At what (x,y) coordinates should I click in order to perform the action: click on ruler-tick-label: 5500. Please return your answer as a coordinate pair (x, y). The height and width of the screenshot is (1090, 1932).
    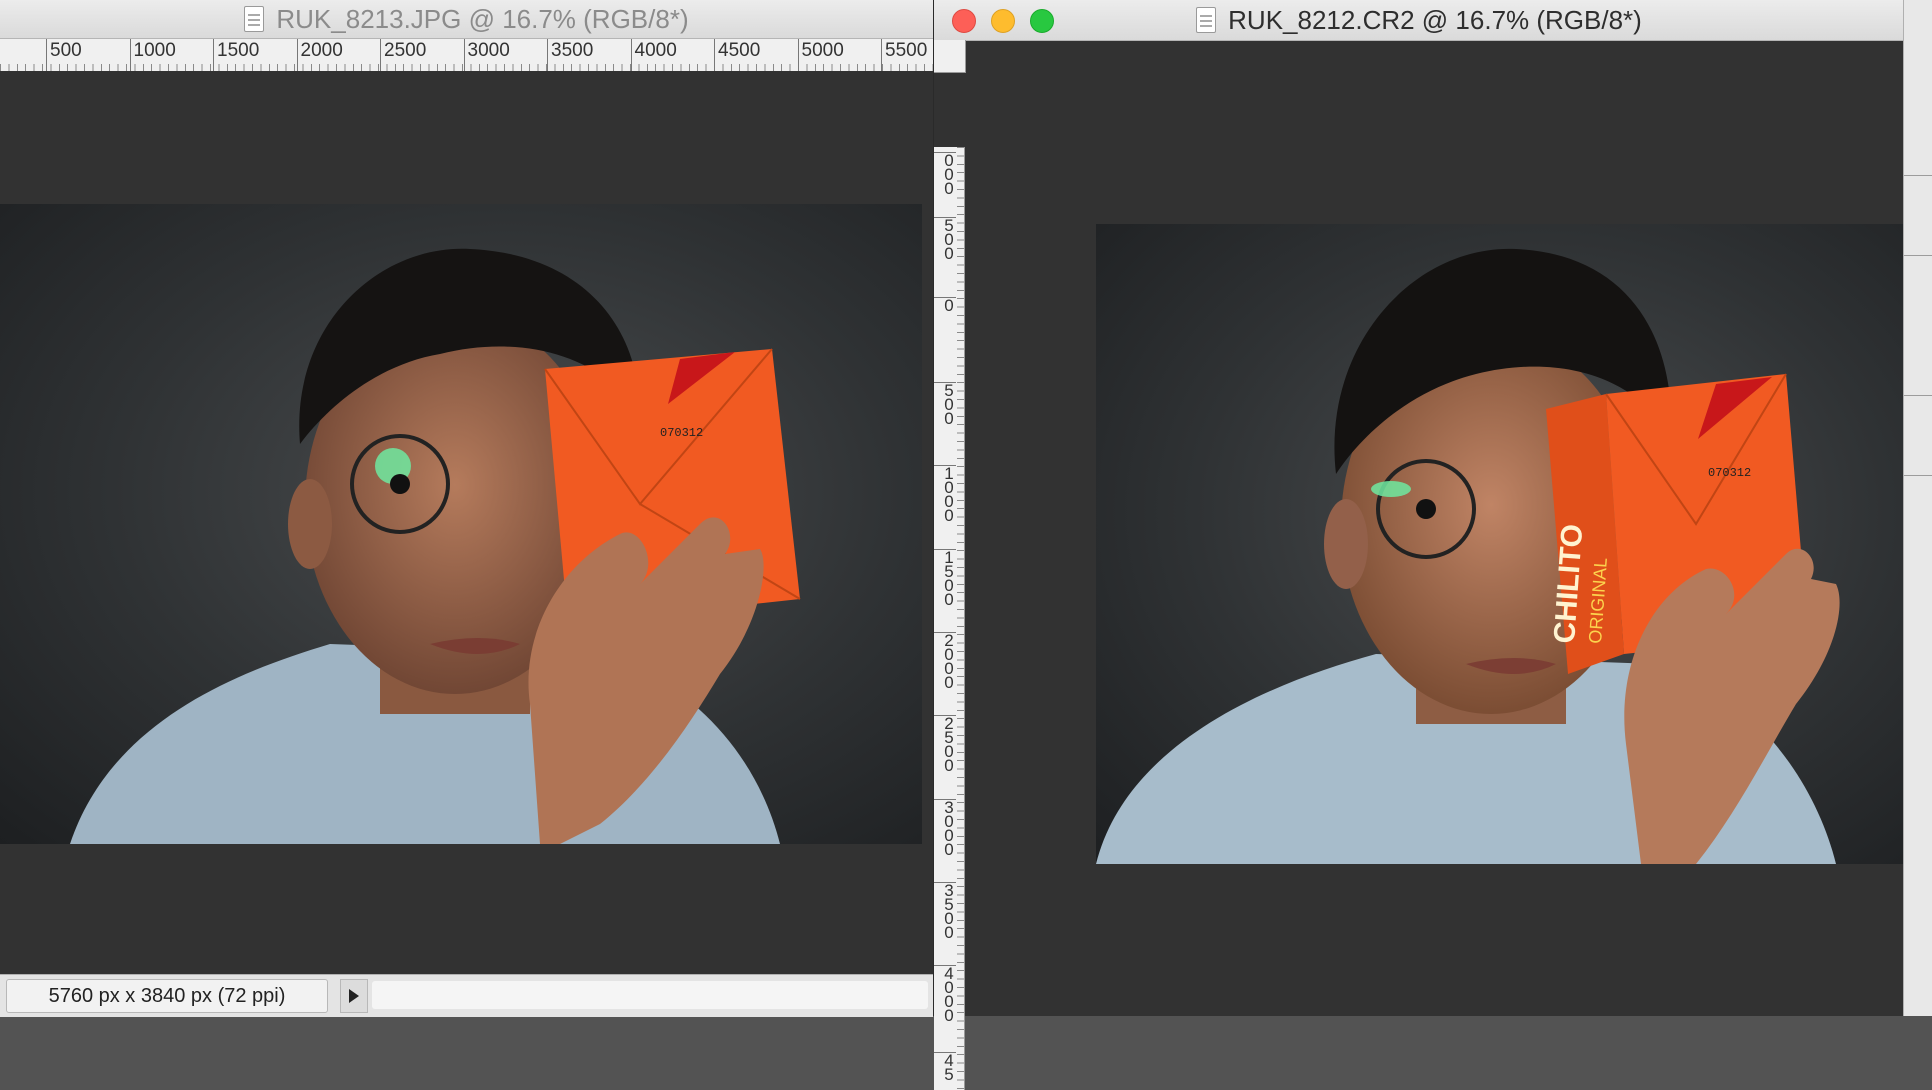
    Looking at the image, I should click on (904, 55).